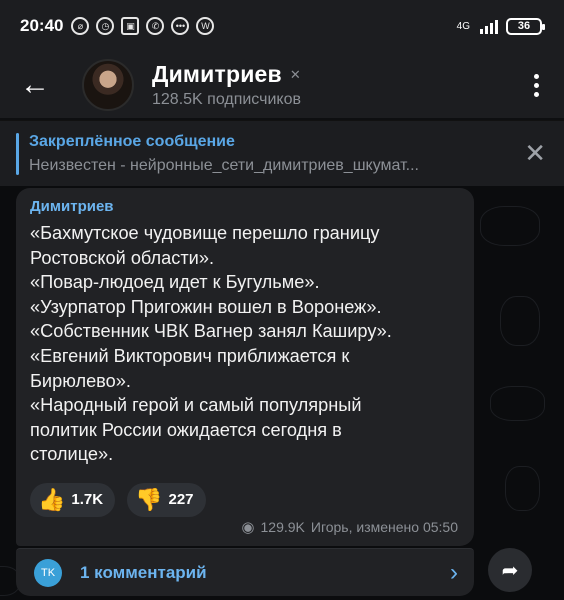 The image size is (564, 600). I want to click on channel-avatar, so click(108, 85).